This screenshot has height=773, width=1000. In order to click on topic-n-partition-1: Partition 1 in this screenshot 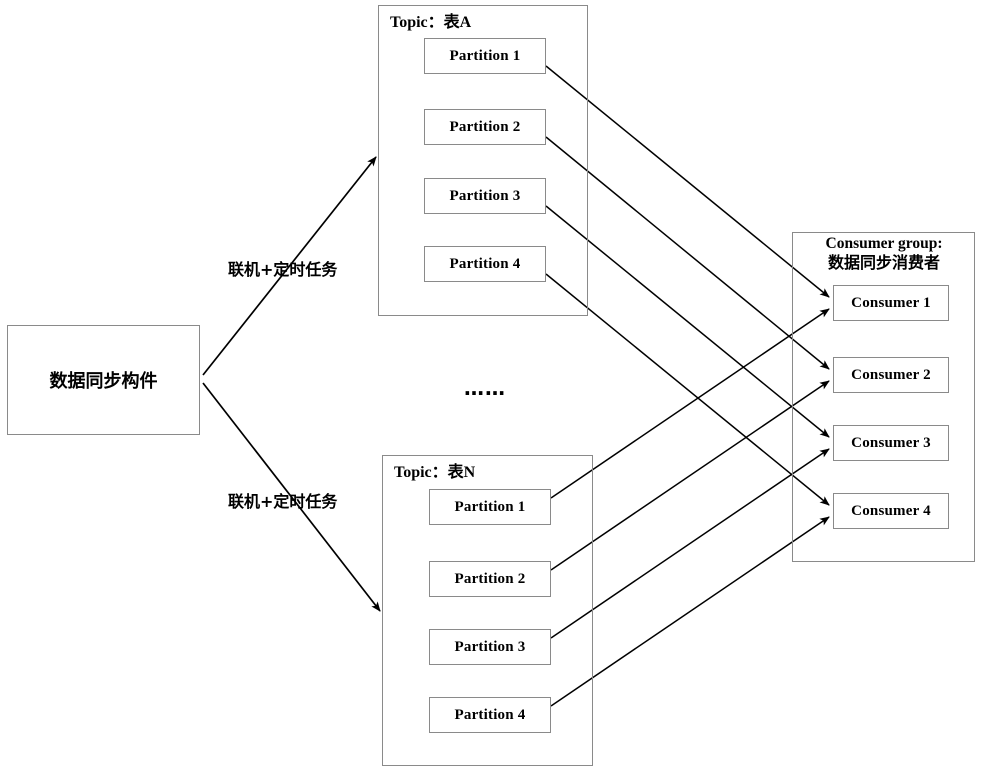, I will do `click(490, 507)`.